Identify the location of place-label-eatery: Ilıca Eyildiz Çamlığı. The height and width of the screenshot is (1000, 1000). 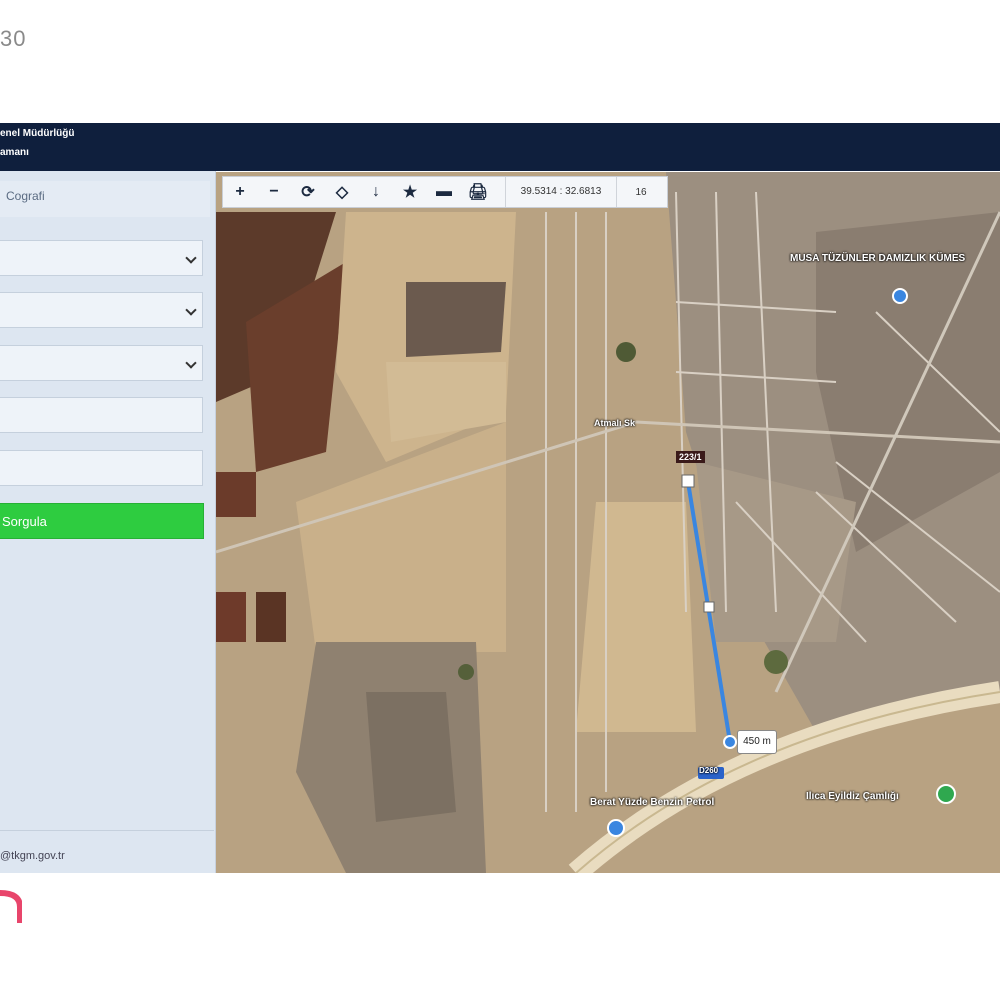
(852, 796).